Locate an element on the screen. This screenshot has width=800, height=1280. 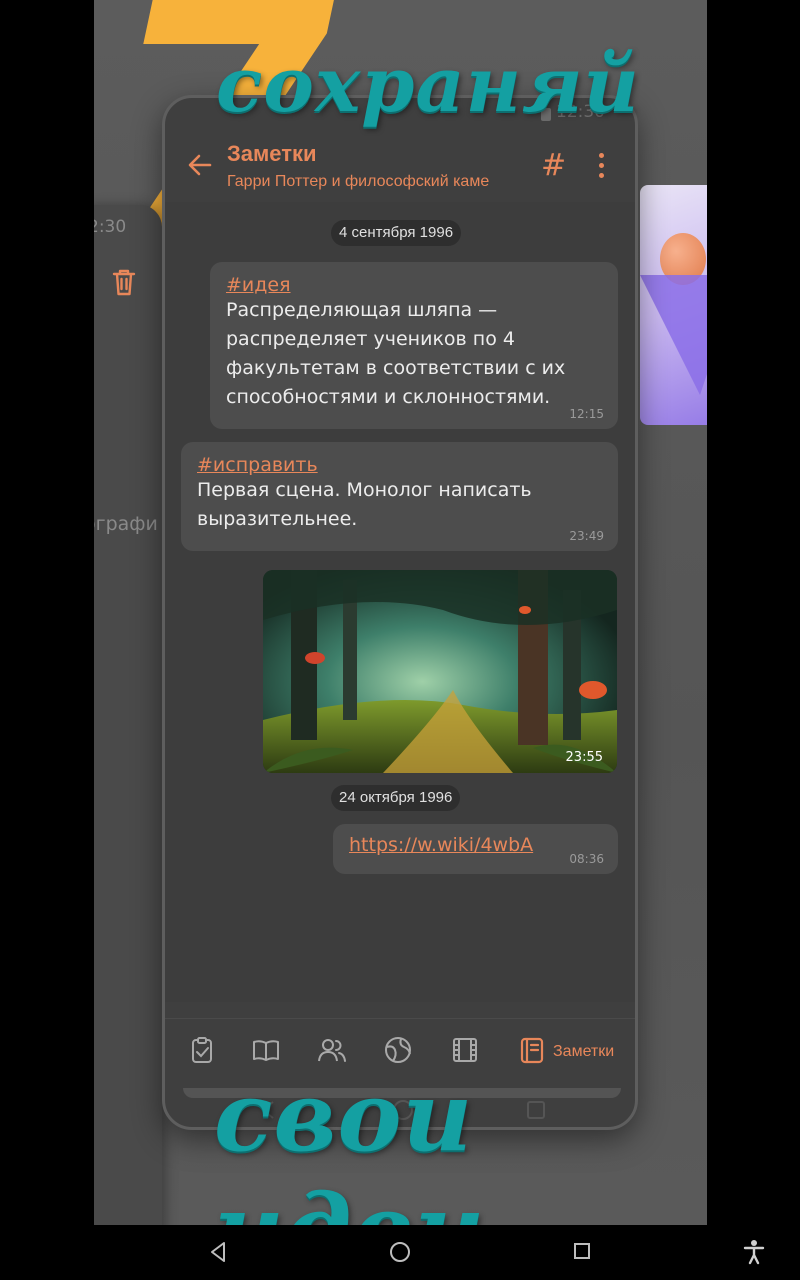
forest-image is located at coordinates (440, 671).